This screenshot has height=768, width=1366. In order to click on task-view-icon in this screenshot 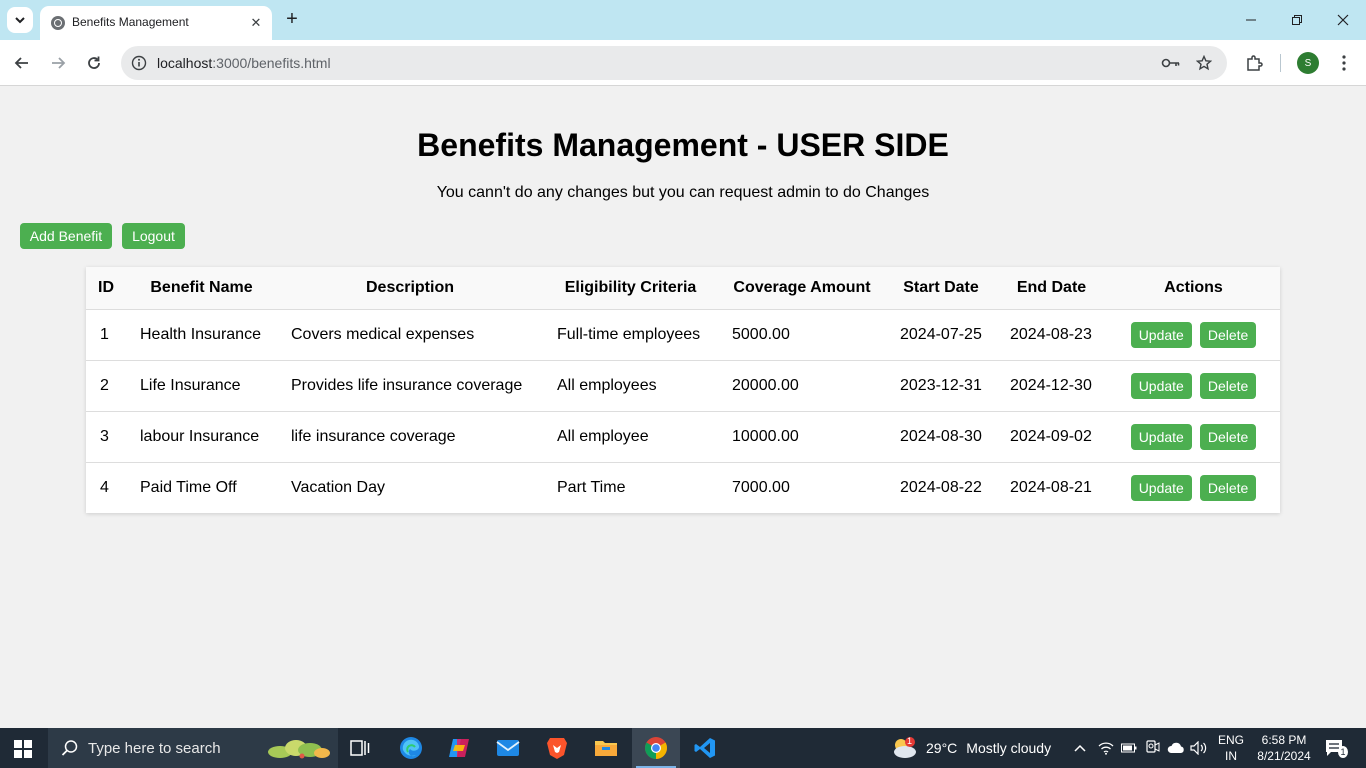, I will do `click(360, 748)`.